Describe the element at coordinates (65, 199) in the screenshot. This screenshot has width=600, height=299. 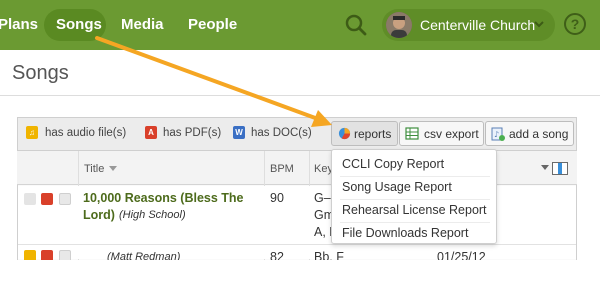
I see `doc-icon` at that location.